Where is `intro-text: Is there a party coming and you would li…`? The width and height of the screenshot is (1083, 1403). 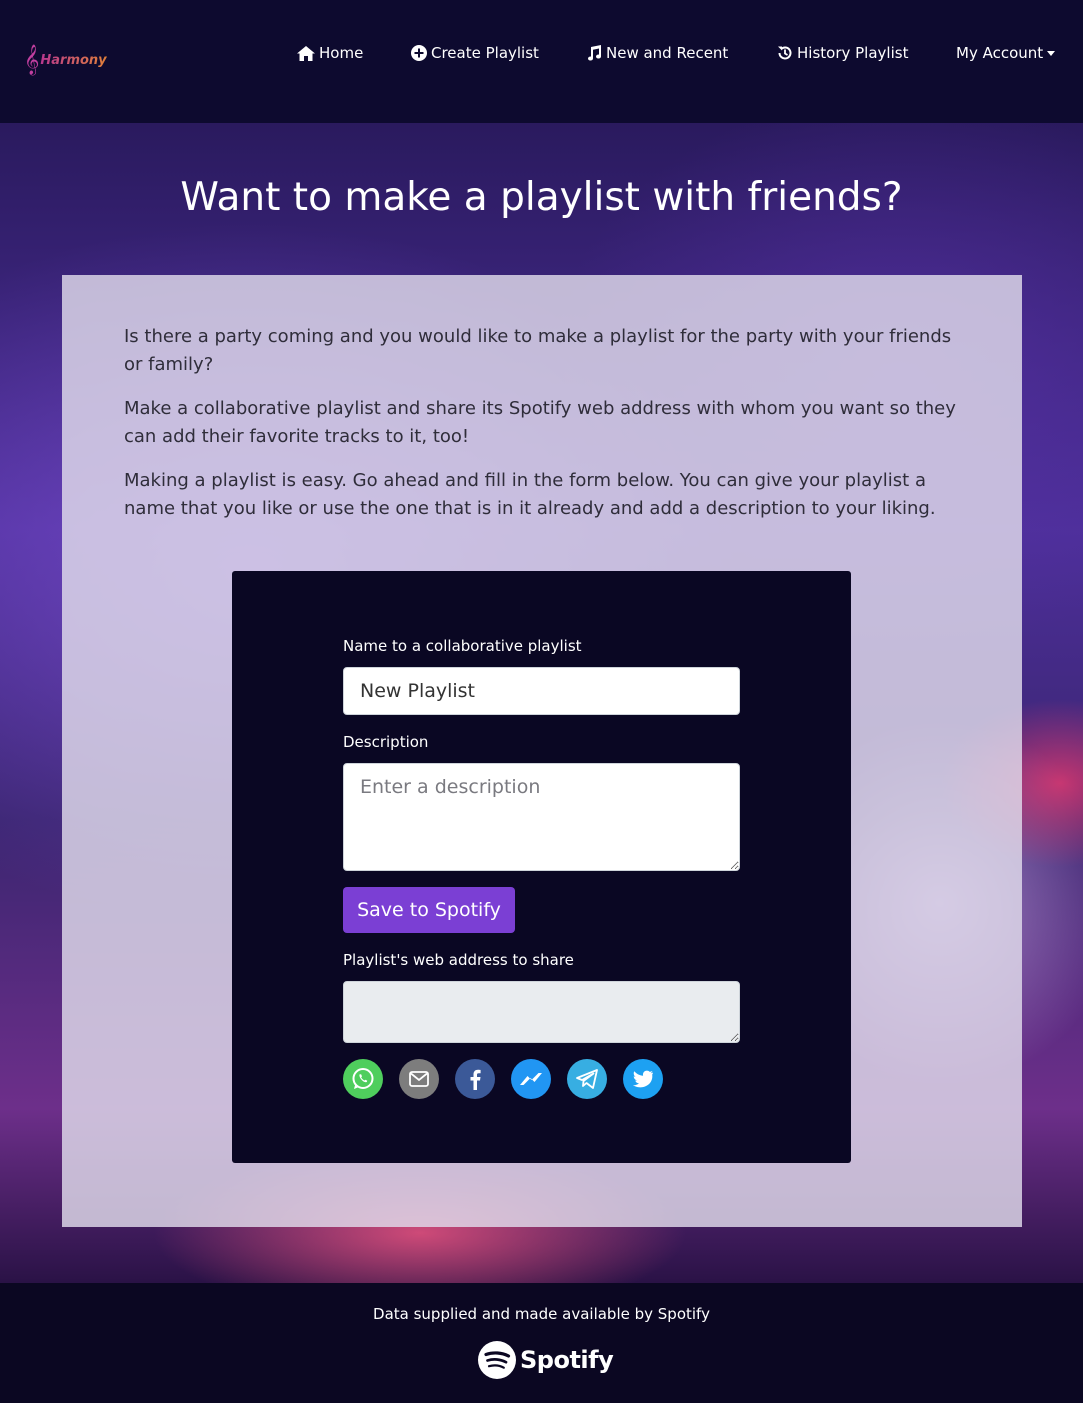
intro-text: Is there a party coming and you would li… is located at coordinates (544, 431).